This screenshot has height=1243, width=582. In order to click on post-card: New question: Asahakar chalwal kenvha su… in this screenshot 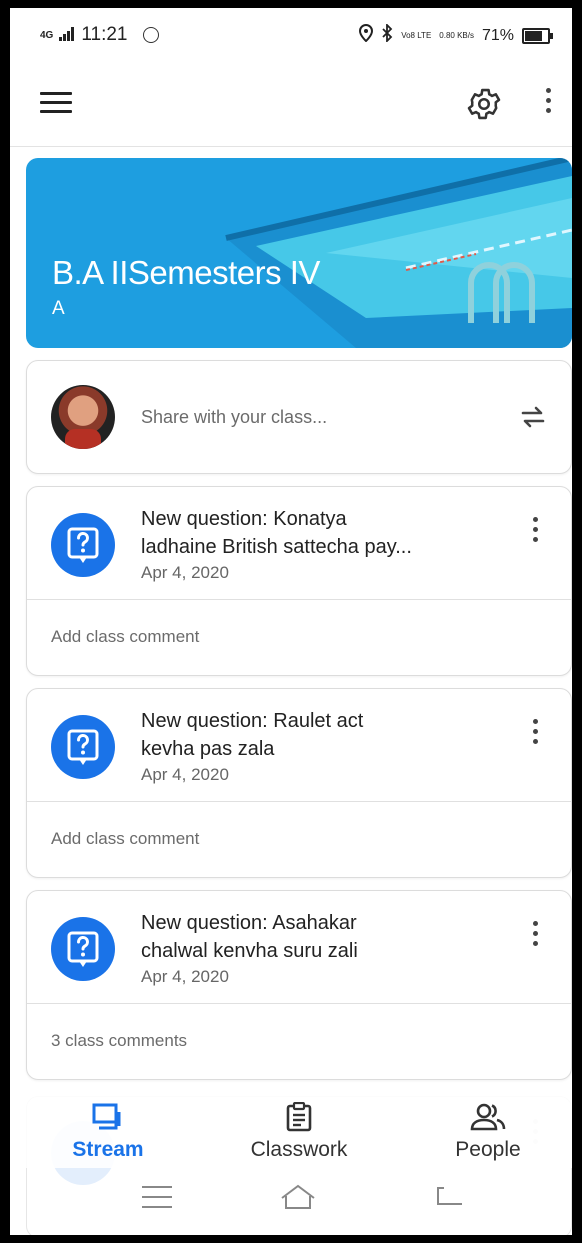, I will do `click(299, 985)`.